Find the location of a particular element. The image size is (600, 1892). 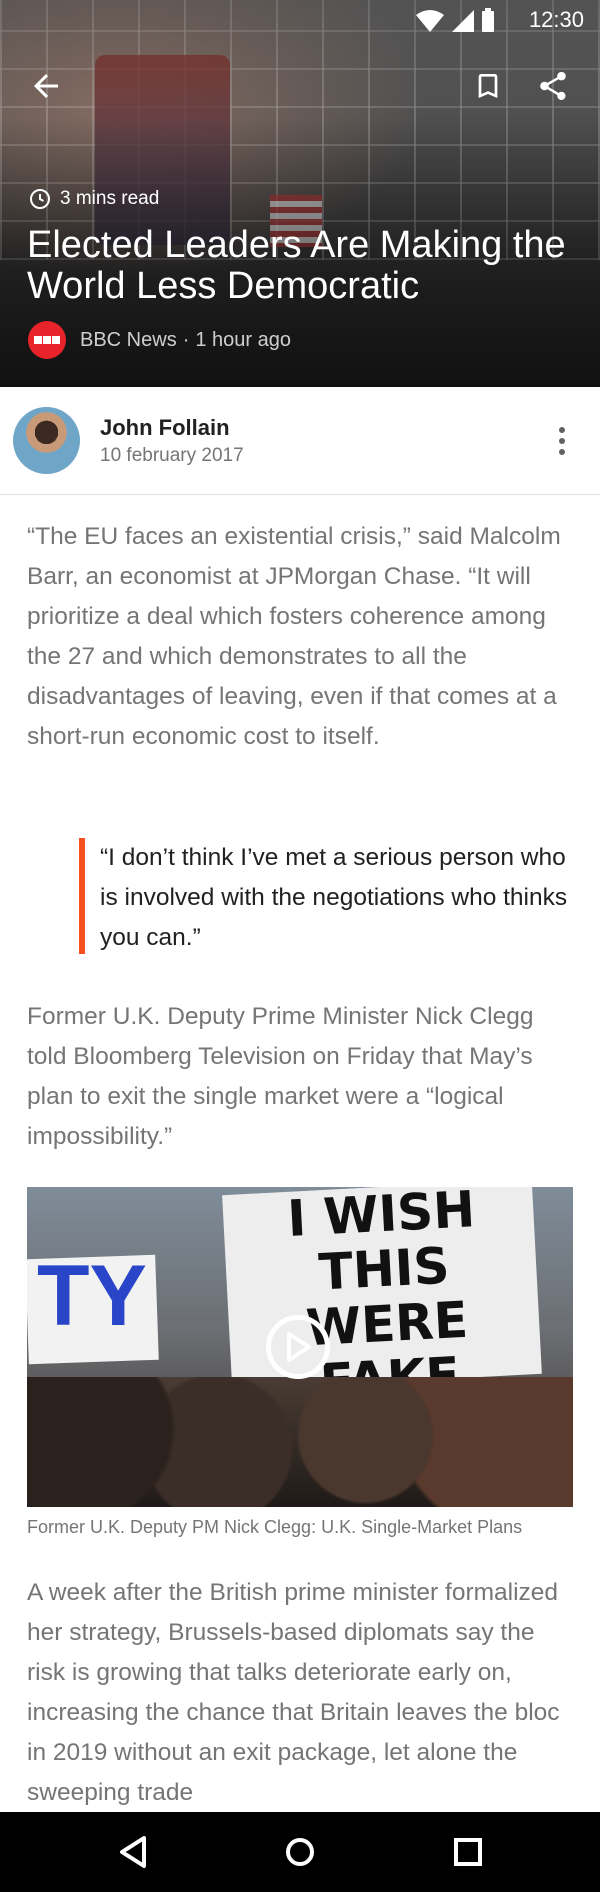

back-arrow-icon is located at coordinates (46, 86).